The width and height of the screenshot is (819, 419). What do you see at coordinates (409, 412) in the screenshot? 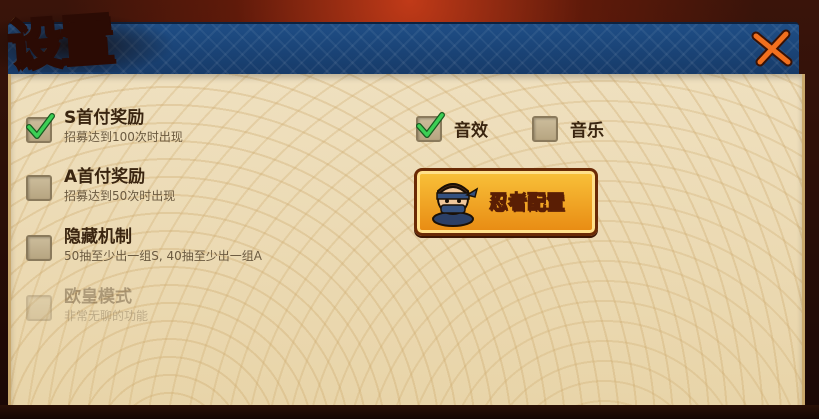
I see `bottom-strip` at bounding box center [409, 412].